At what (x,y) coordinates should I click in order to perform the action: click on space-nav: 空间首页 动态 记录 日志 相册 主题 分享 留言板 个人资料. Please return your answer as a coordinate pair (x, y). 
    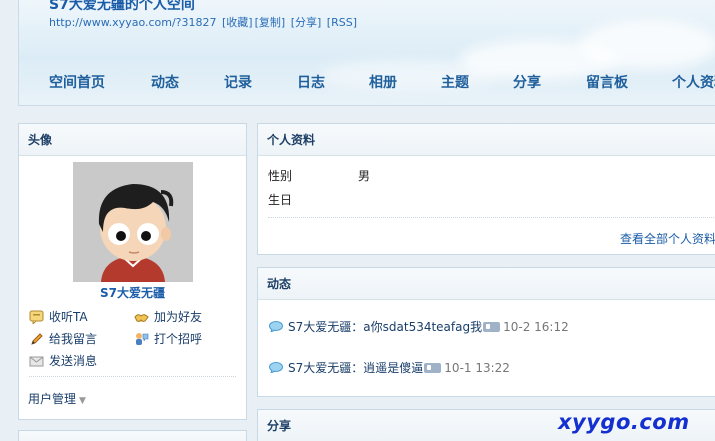
    Looking at the image, I should click on (382, 82).